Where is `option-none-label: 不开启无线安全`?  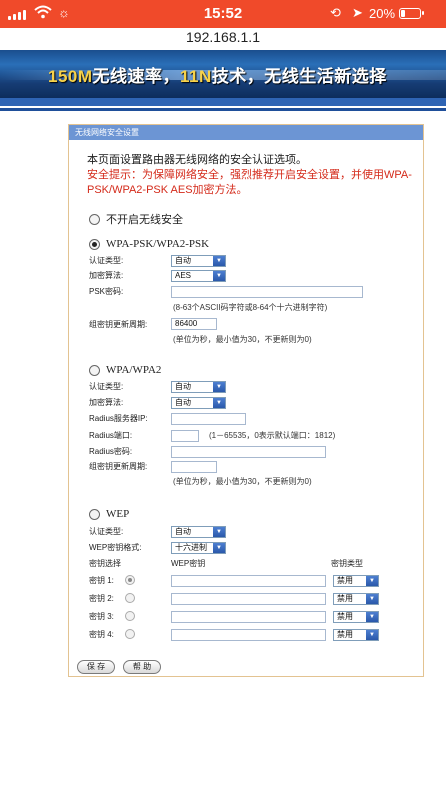 option-none-label: 不开启无线安全 is located at coordinates (144, 220).